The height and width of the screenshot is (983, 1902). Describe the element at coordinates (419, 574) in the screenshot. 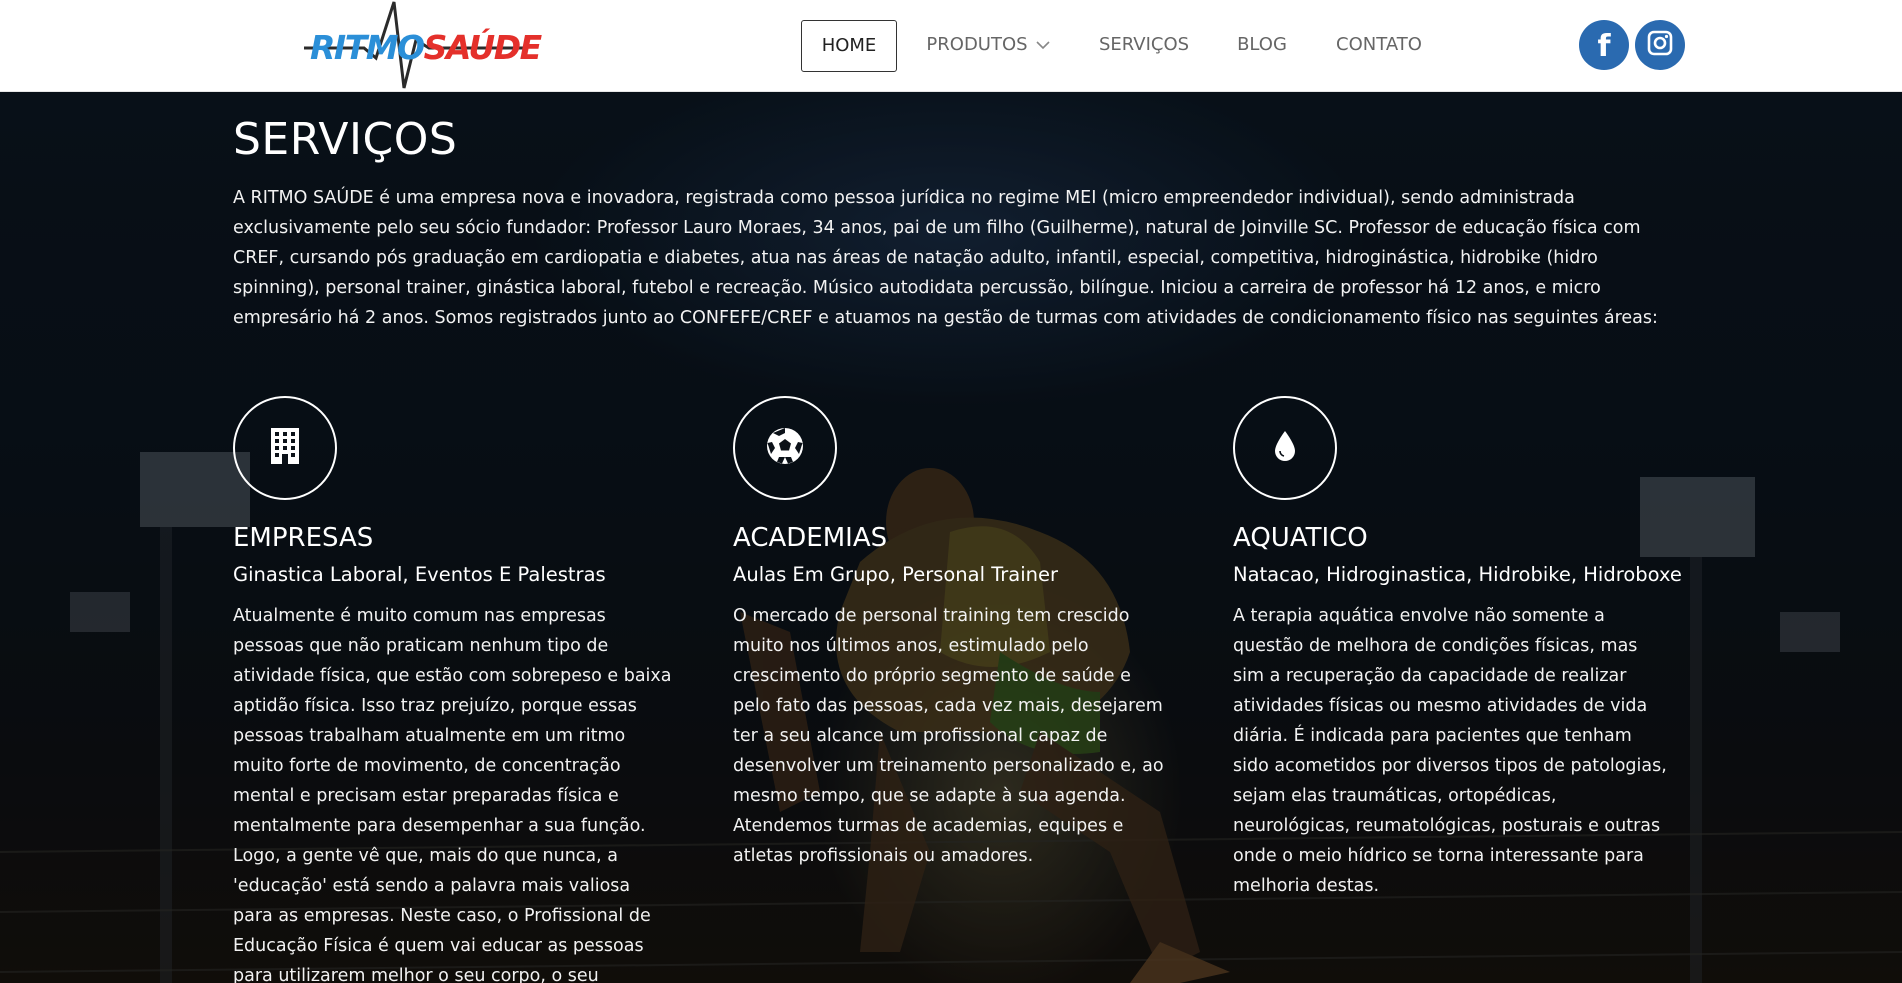

I see `service-subtitle: Ginastica Laboral, Eventos E Palestras` at that location.